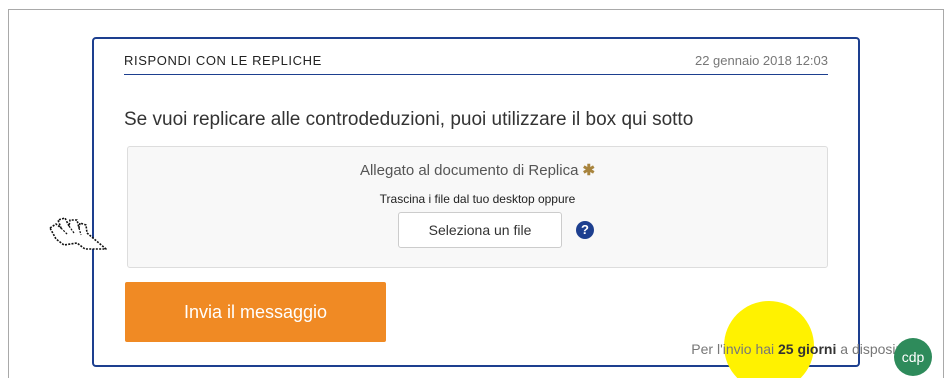 This screenshot has height=378, width=948. I want to click on hand-pointer-icon, so click(78, 233).